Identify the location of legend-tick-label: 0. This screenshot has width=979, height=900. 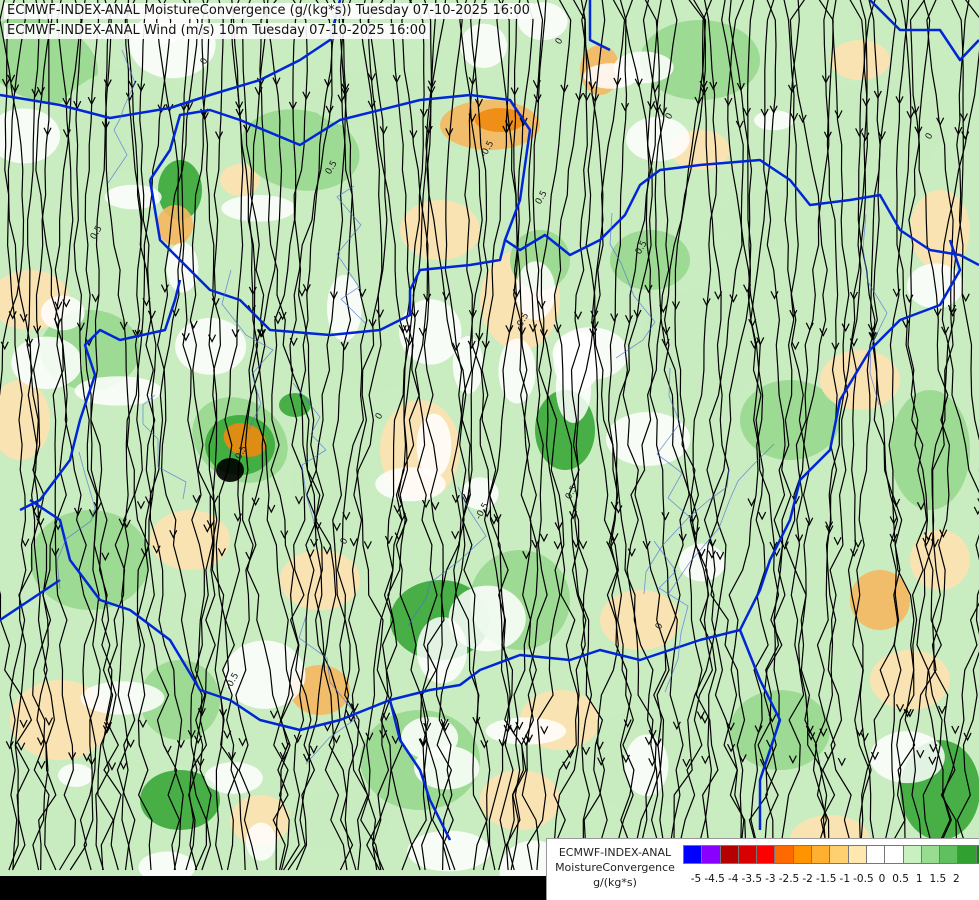
(882, 879).